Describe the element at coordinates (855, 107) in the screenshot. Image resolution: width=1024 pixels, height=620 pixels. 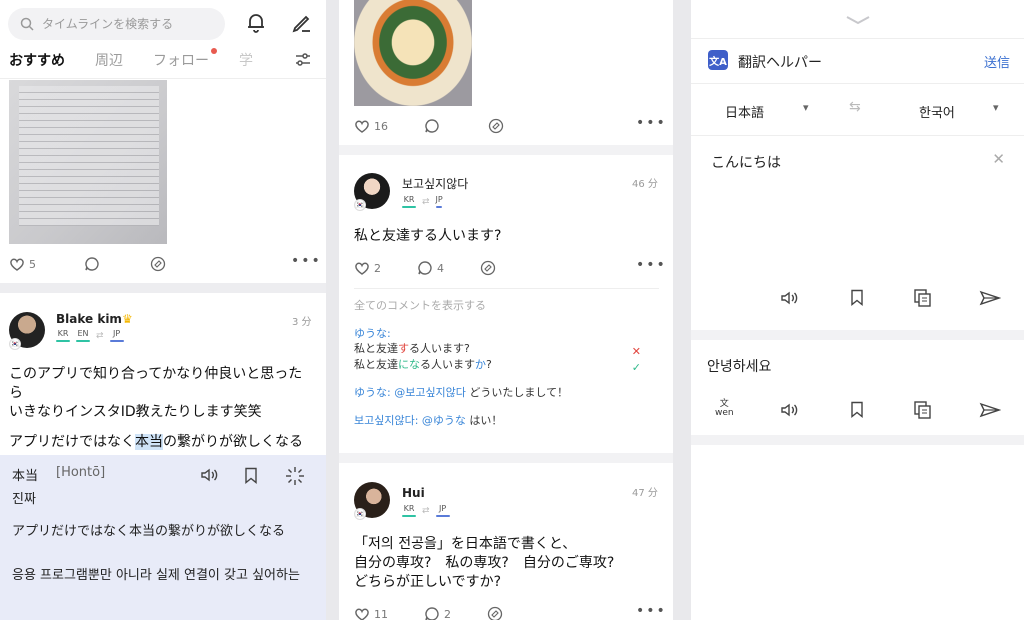
I see `swap-languages-icon: ⇆` at that location.